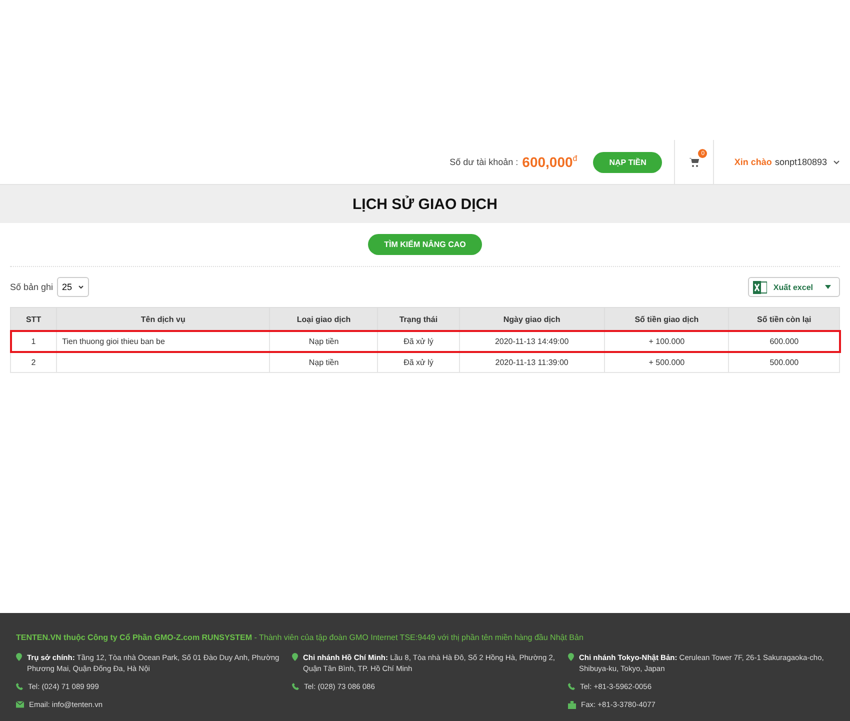 Image resolution: width=850 pixels, height=721 pixels. I want to click on username: sonpt180893, so click(800, 162).